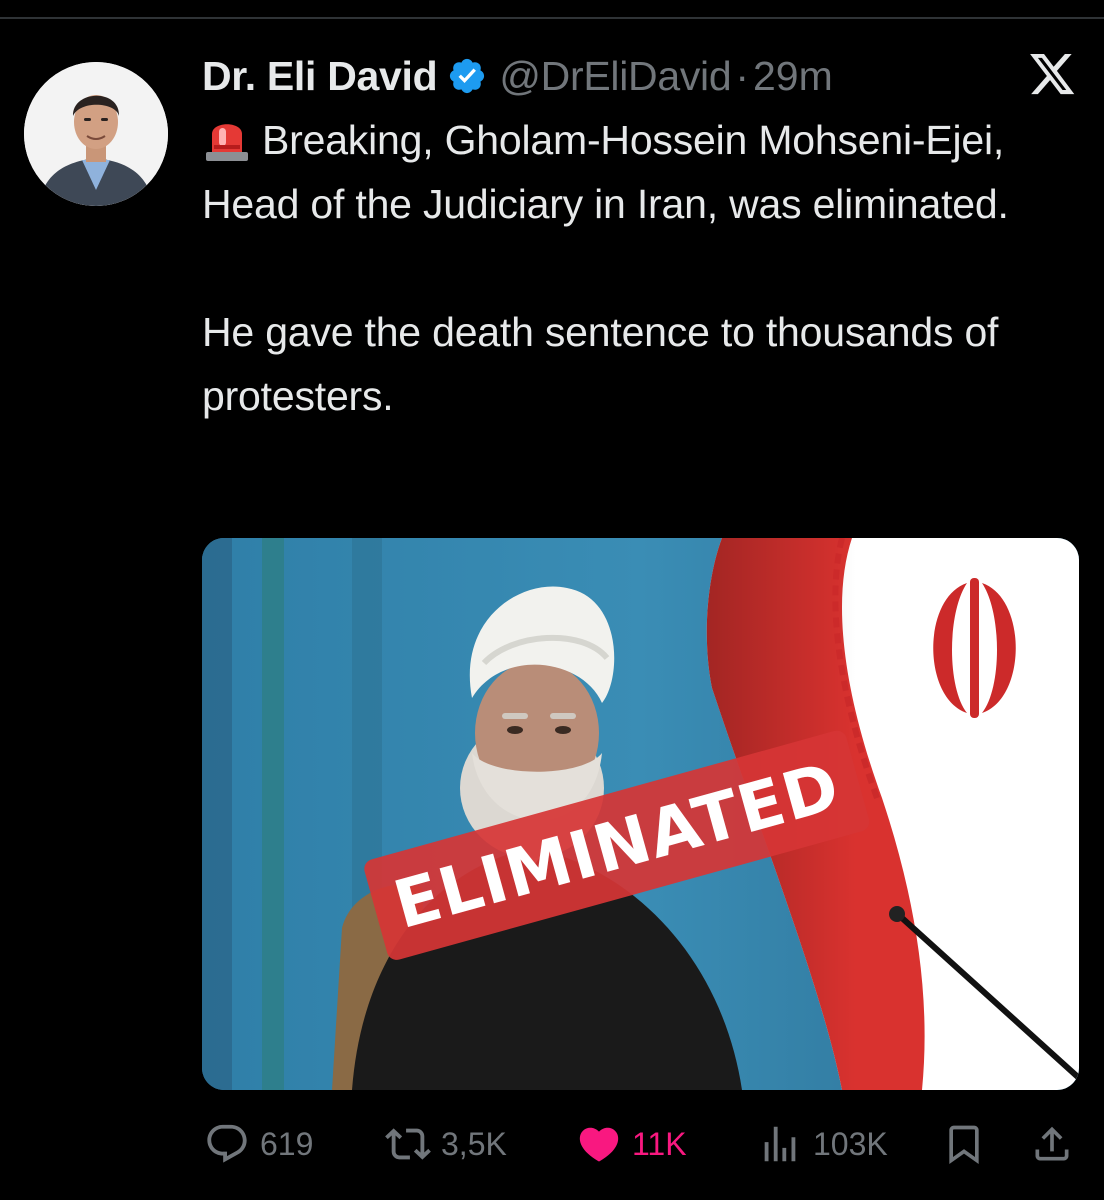  I want to click on reply-count: 619, so click(287, 1143).